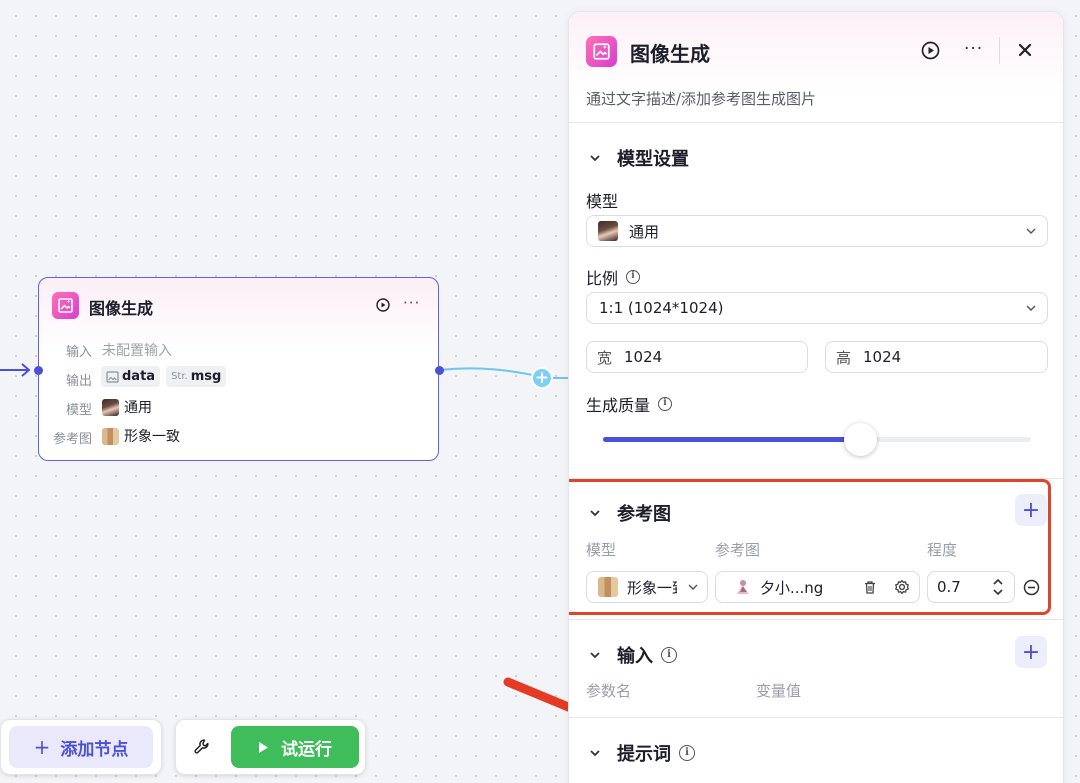 This screenshot has height=783, width=1080. Describe the element at coordinates (609, 691) in the screenshot. I see `col-param-name: 参数名` at that location.